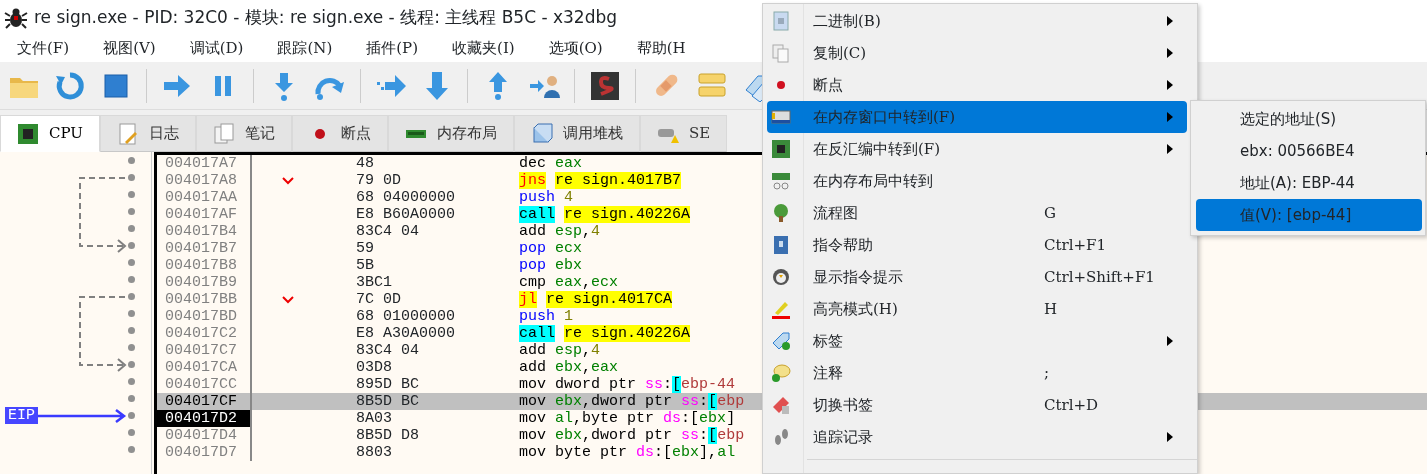 The image size is (1427, 474). I want to click on menu-item: 指令帮助 Ctrl+F1, so click(977, 245).